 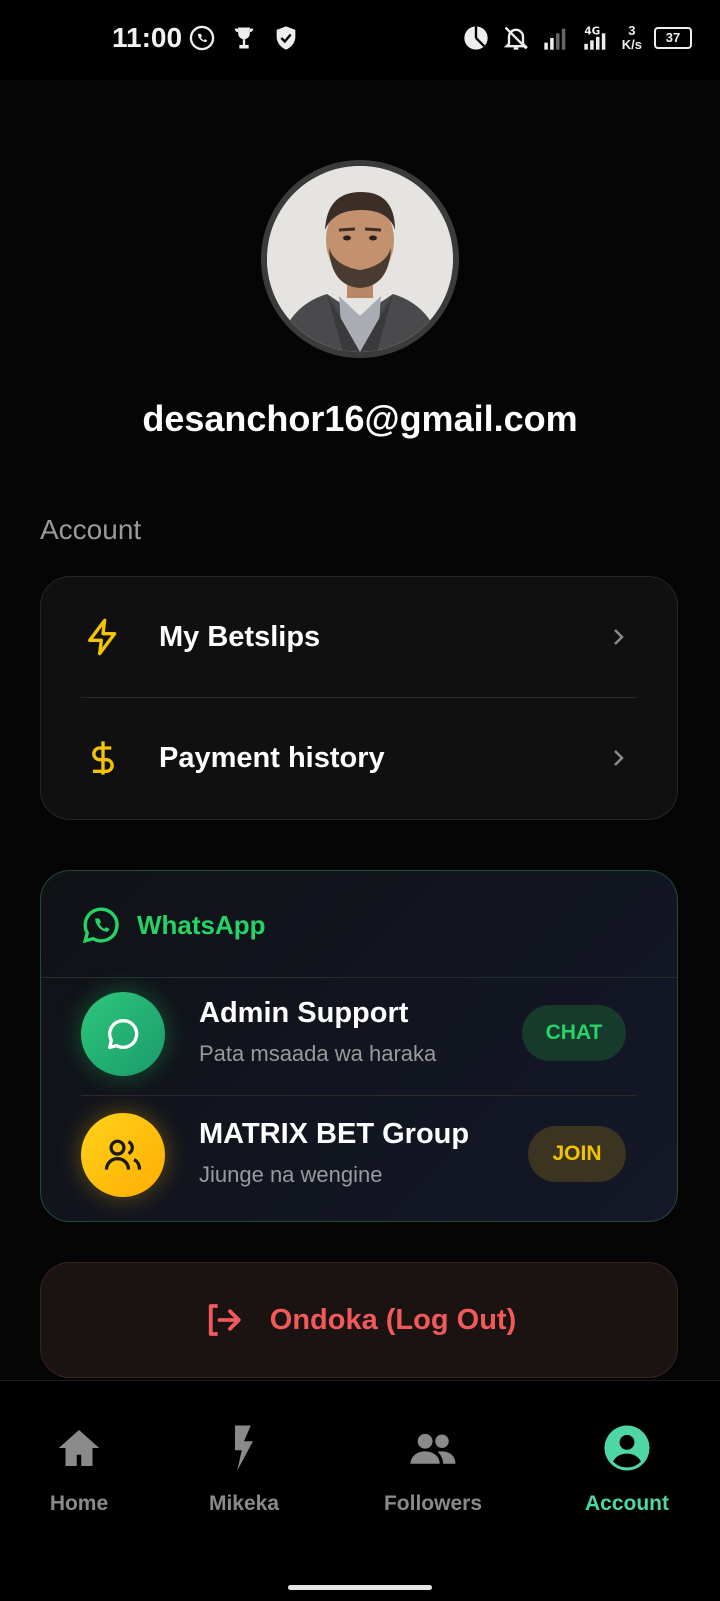 I want to click on group-avatar, so click(x=123, y=1155).